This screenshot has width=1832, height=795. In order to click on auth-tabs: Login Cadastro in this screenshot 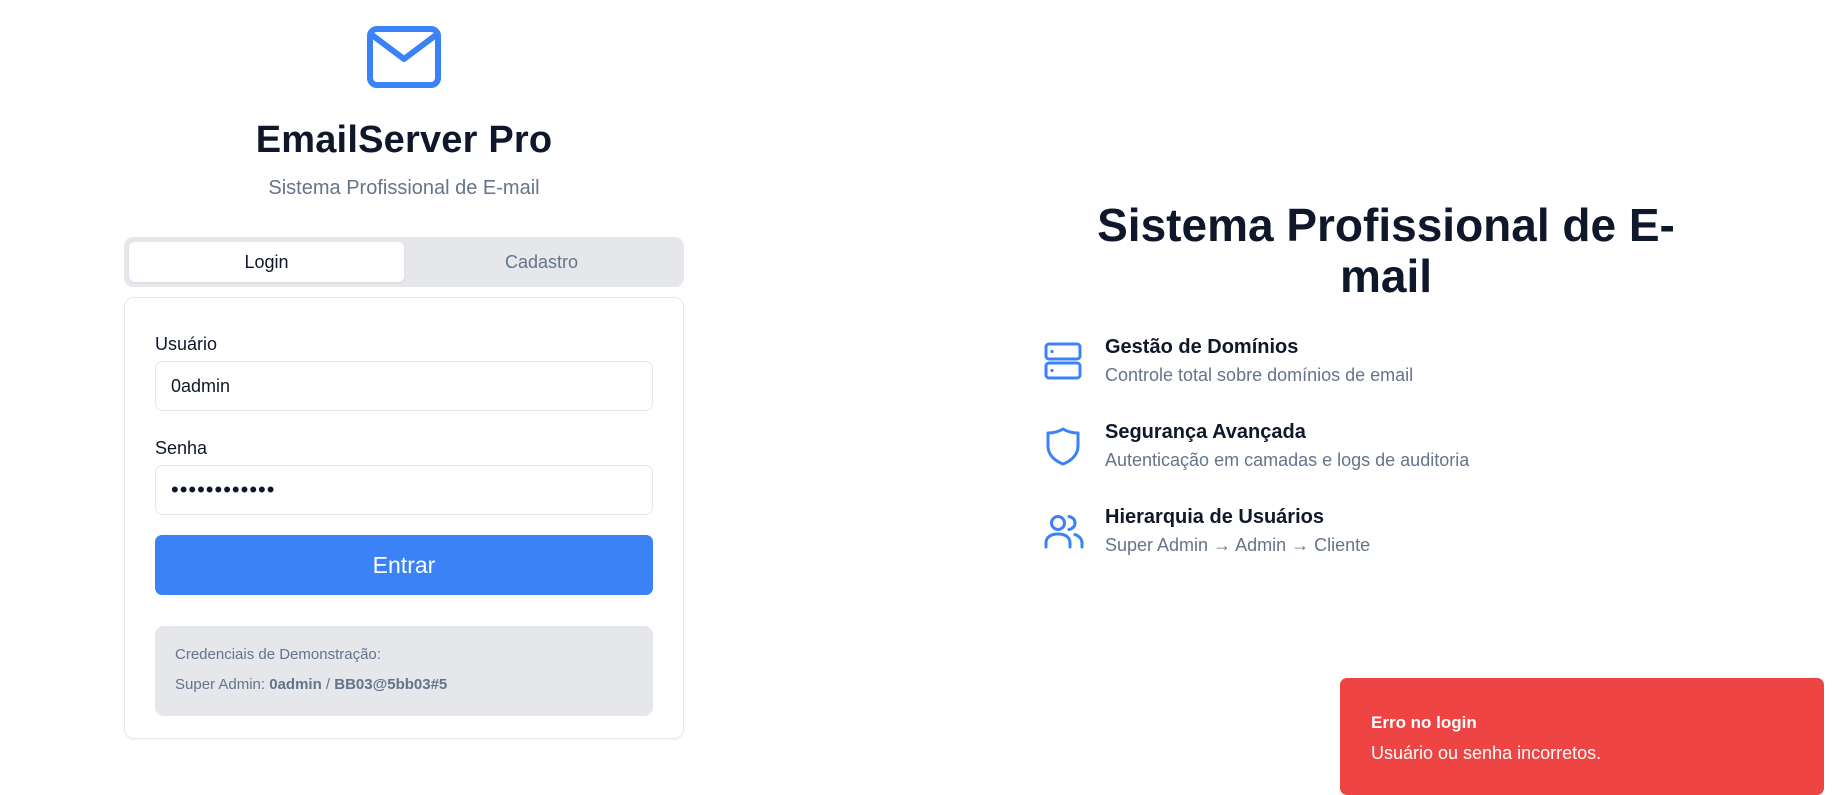, I will do `click(404, 262)`.